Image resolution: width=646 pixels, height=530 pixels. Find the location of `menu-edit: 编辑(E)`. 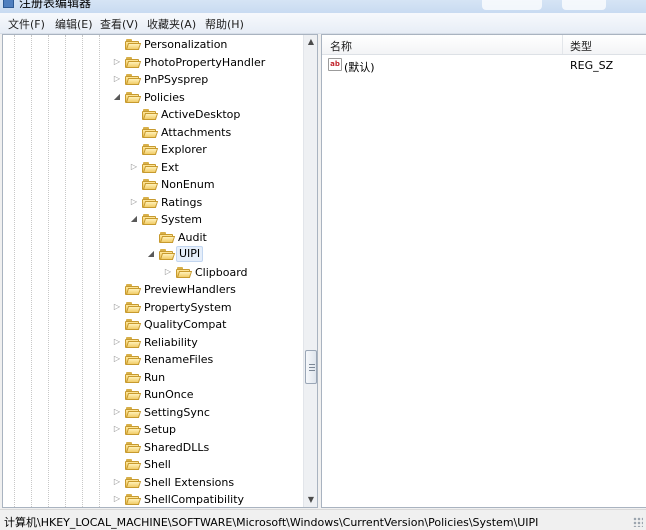

menu-edit: 编辑(E) is located at coordinates (74, 24).